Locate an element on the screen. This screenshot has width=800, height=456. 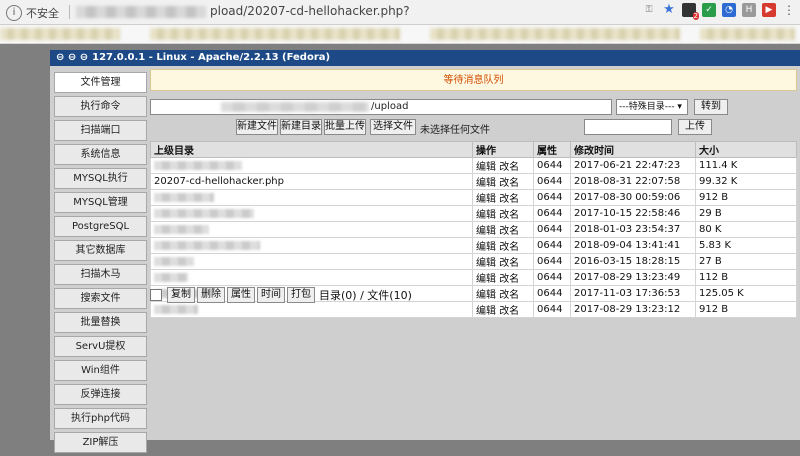
new-file-button: 新建文件 is located at coordinates (257, 127).